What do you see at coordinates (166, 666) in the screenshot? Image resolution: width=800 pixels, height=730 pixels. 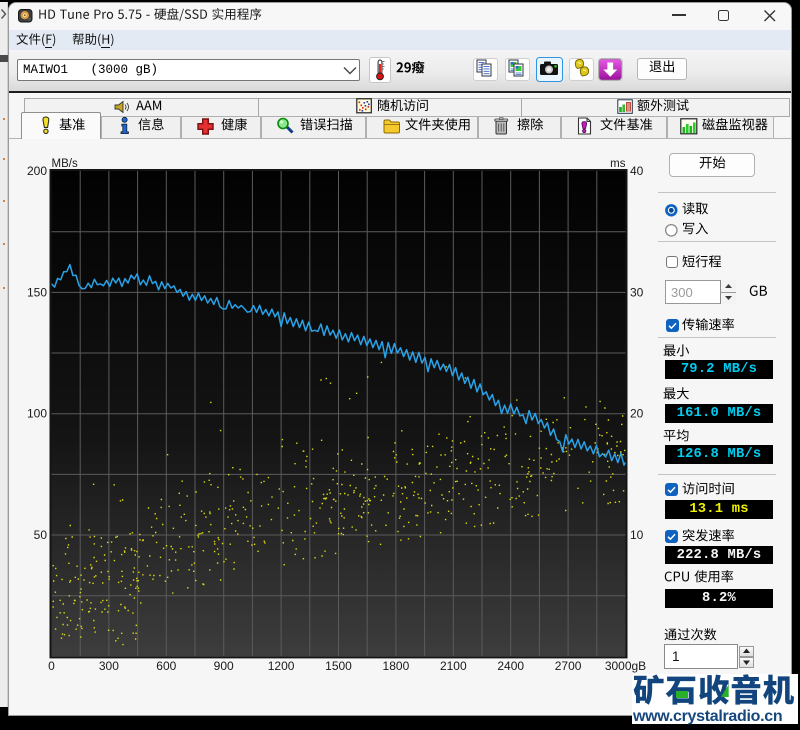 I see `svg-text: 600` at bounding box center [166, 666].